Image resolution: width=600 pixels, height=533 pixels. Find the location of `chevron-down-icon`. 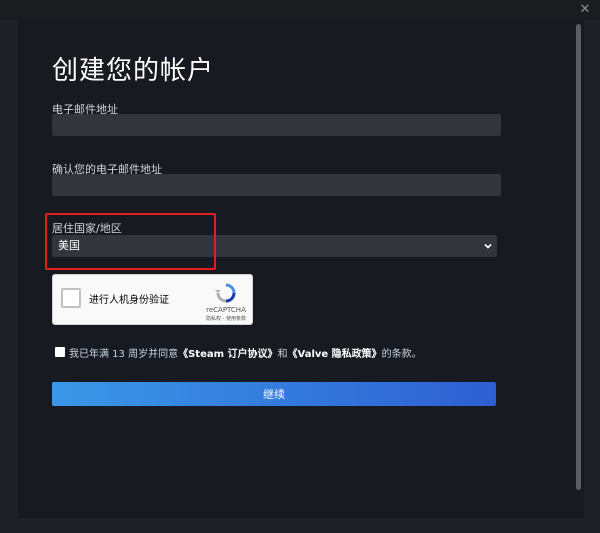

chevron-down-icon is located at coordinates (488, 246).